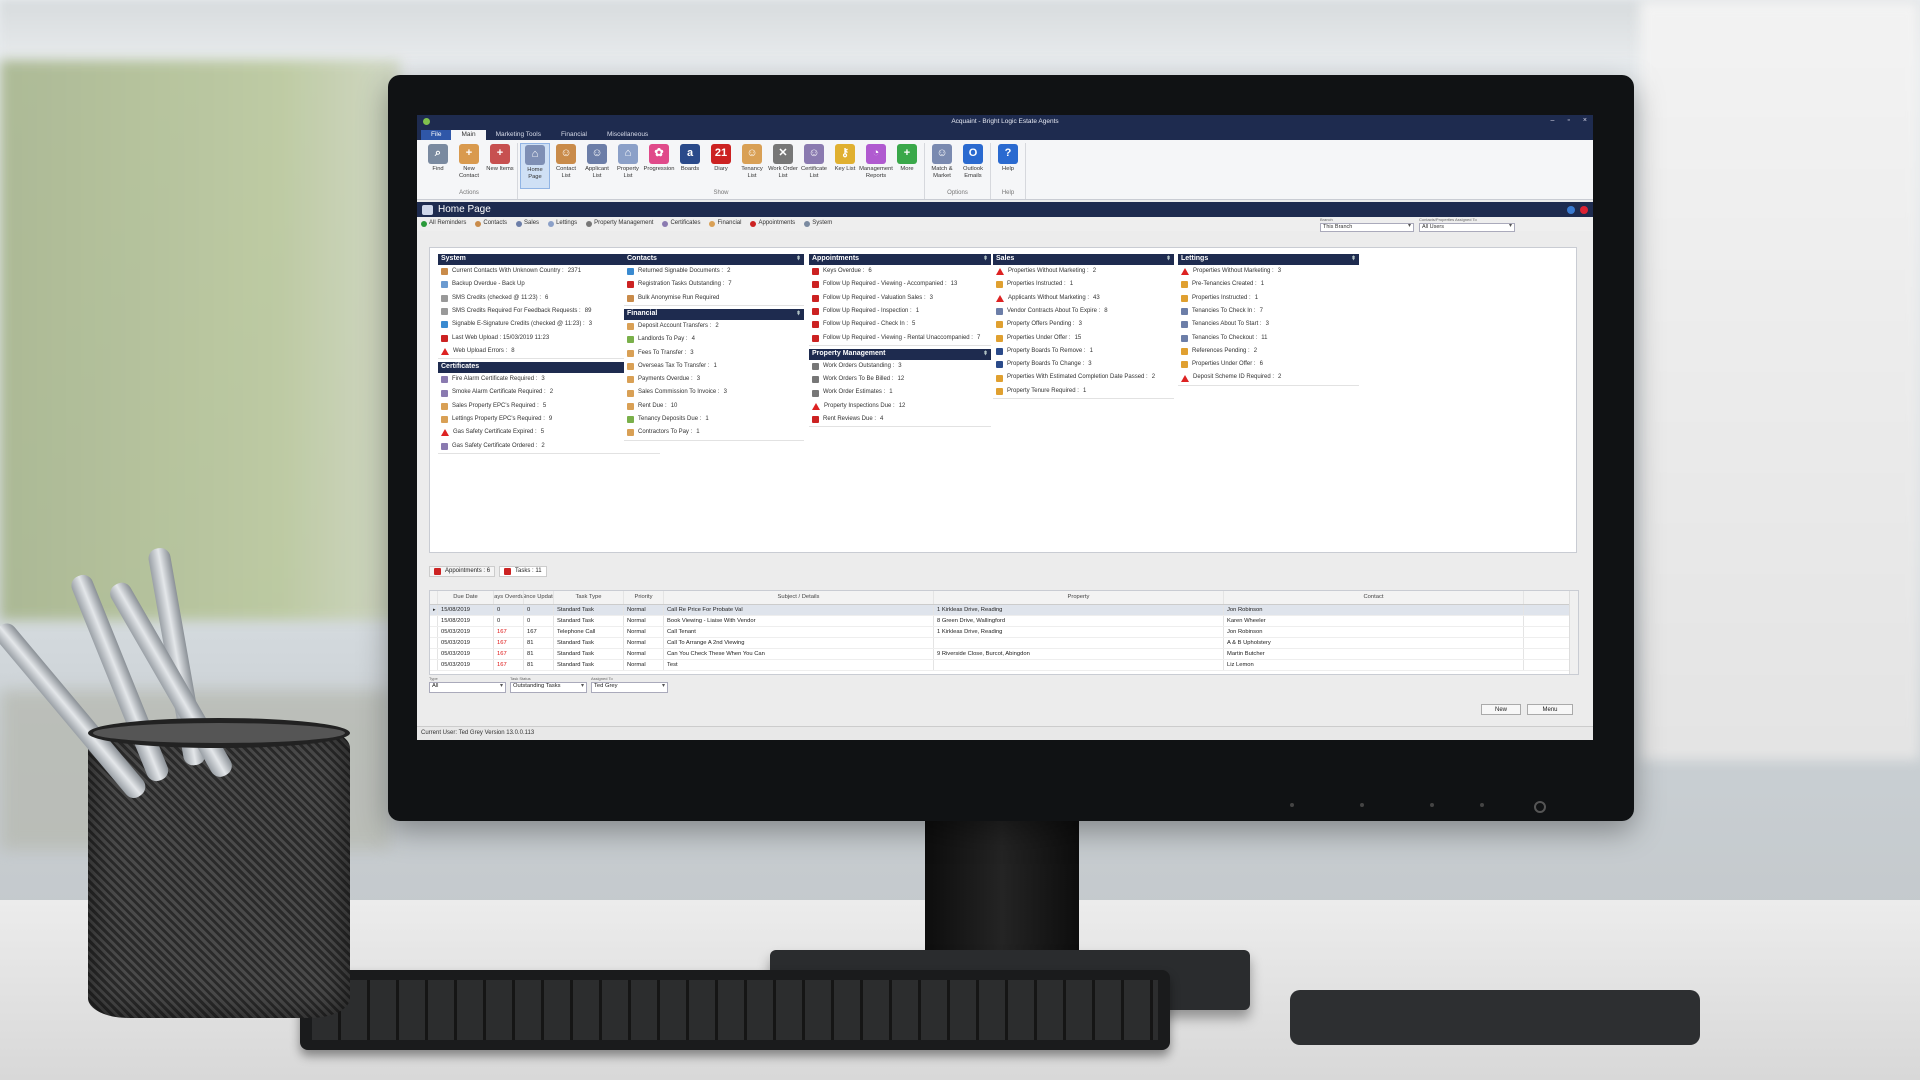  Describe the element at coordinates (548, 687) in the screenshot. I see `task-status-select: Outstanding Tasks` at that location.